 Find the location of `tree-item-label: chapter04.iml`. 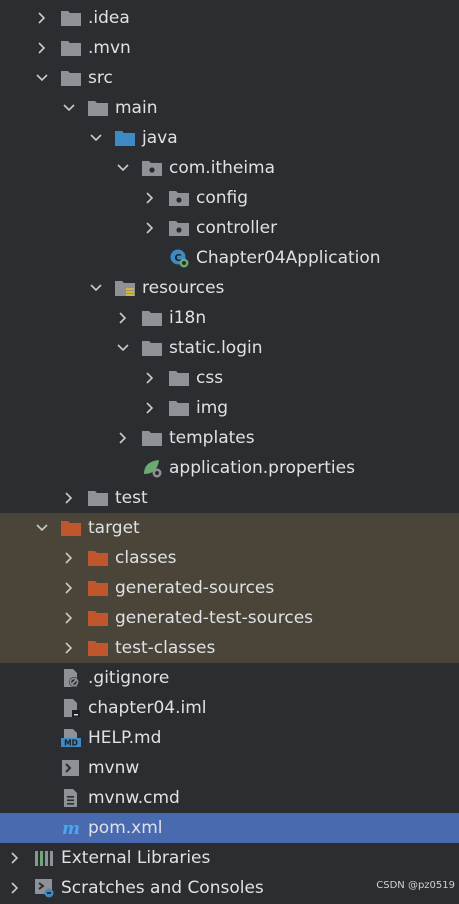

tree-item-label: chapter04.iml is located at coordinates (147, 708).